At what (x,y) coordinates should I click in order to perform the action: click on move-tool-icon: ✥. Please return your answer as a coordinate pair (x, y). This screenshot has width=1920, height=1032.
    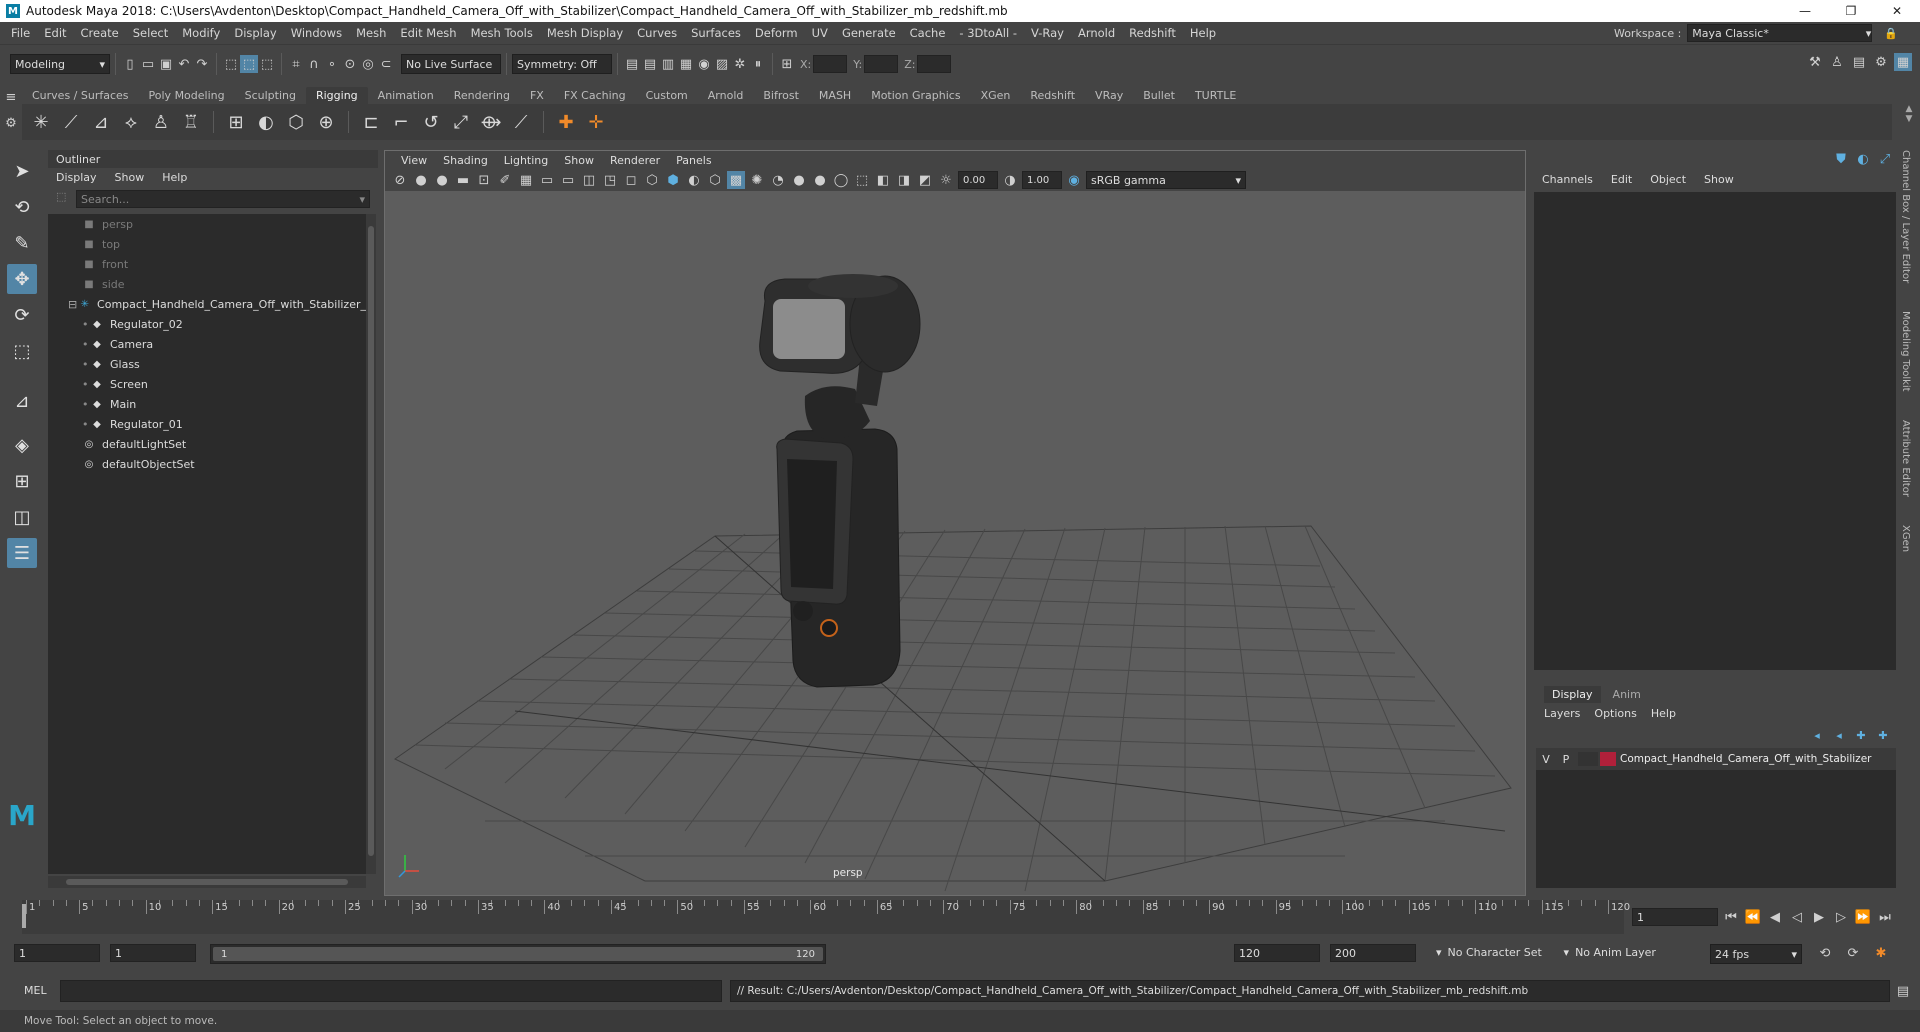
    Looking at the image, I should click on (22, 279).